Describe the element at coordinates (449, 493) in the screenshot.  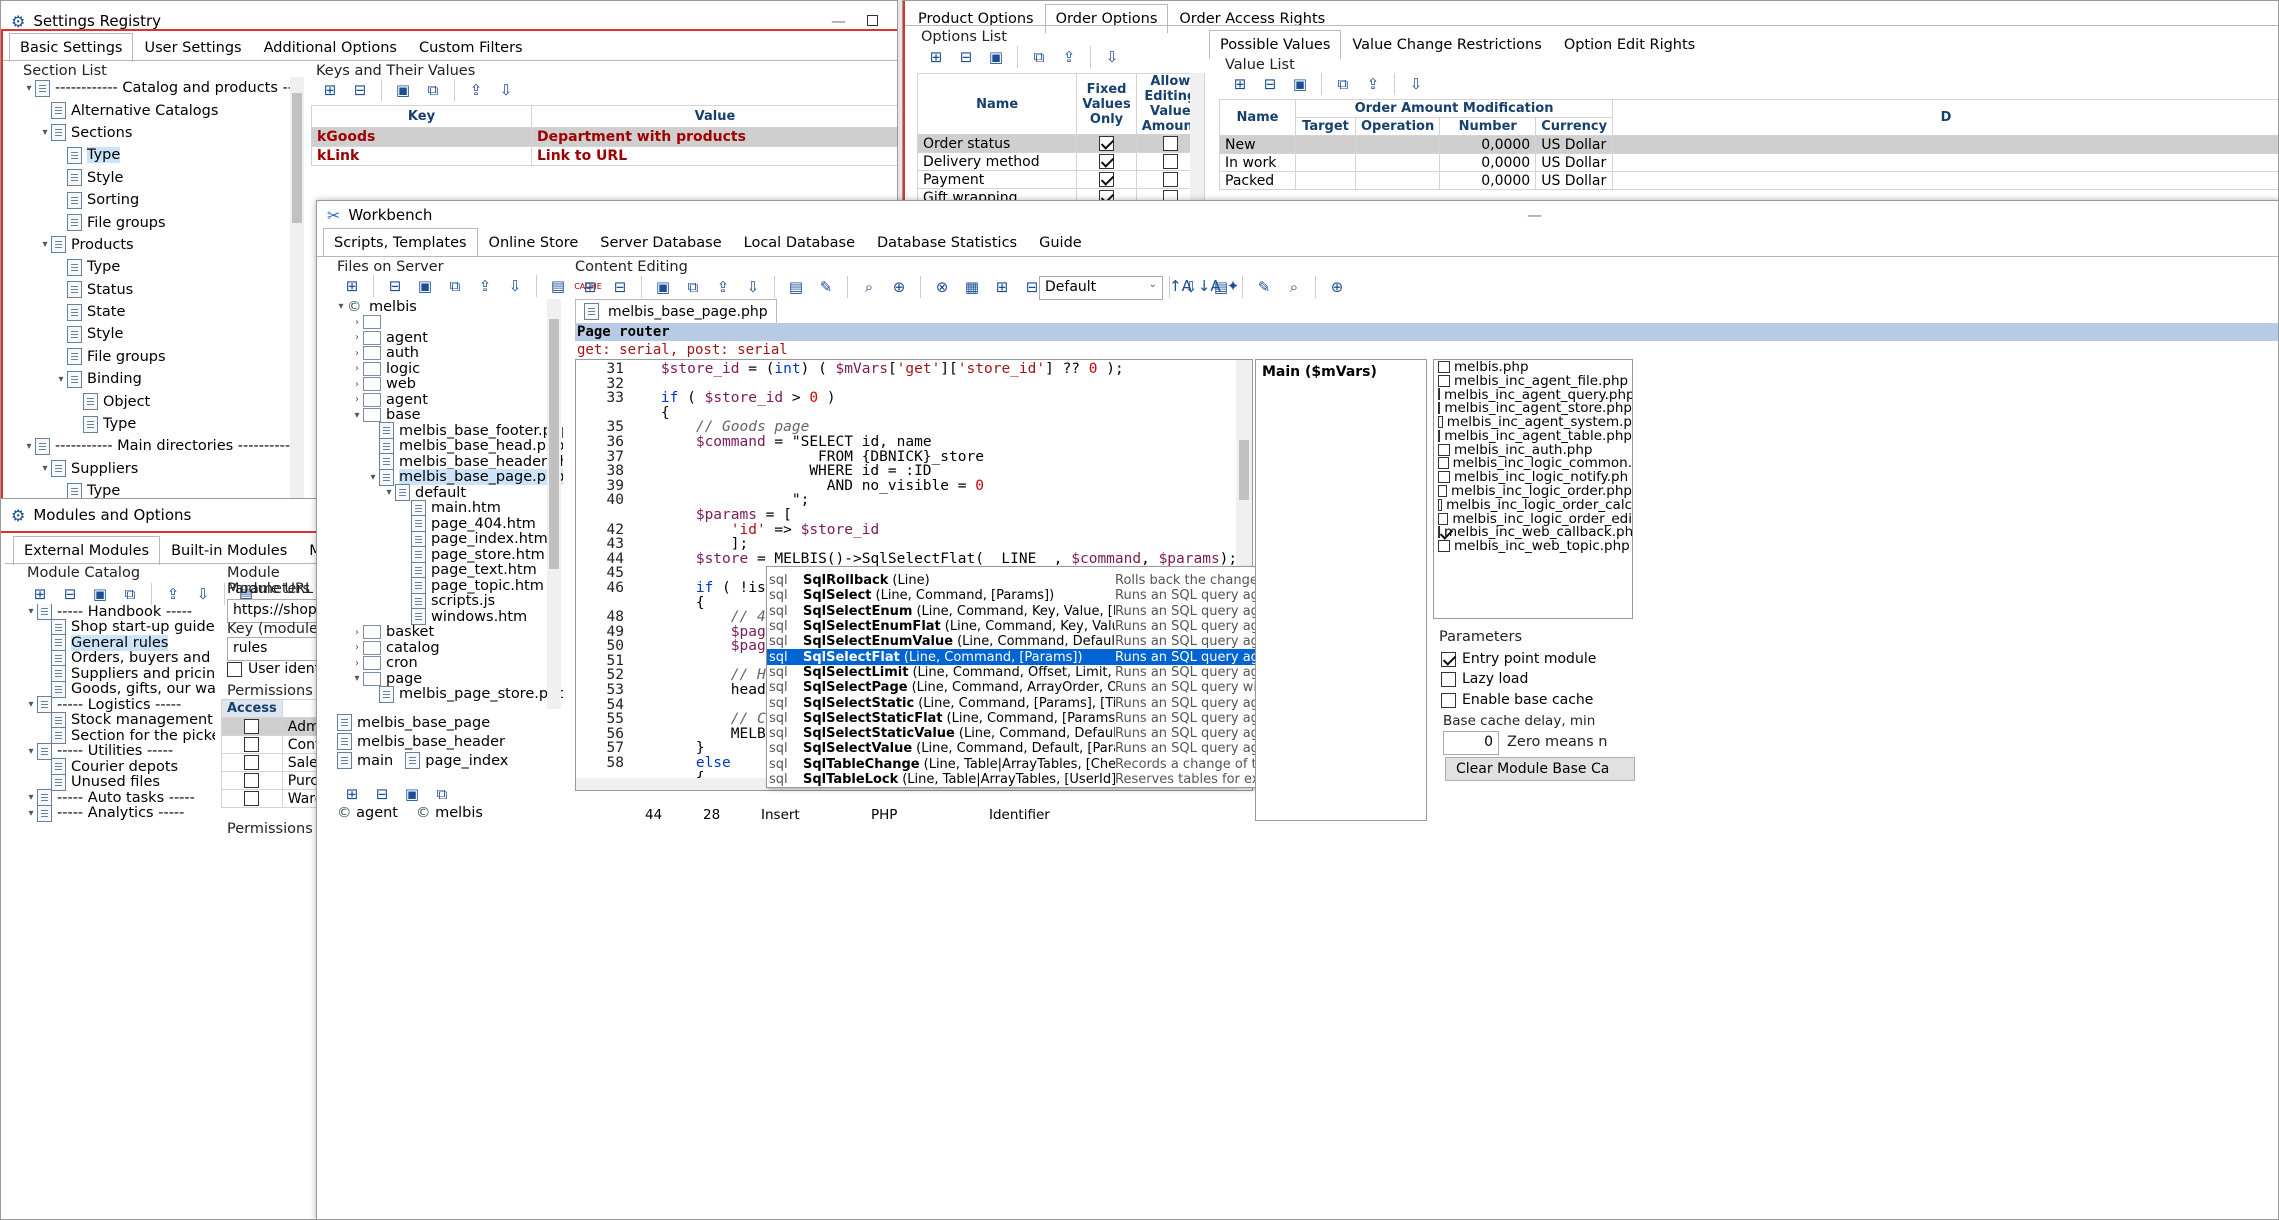
I see `file-tree-item: ▾ default` at that location.